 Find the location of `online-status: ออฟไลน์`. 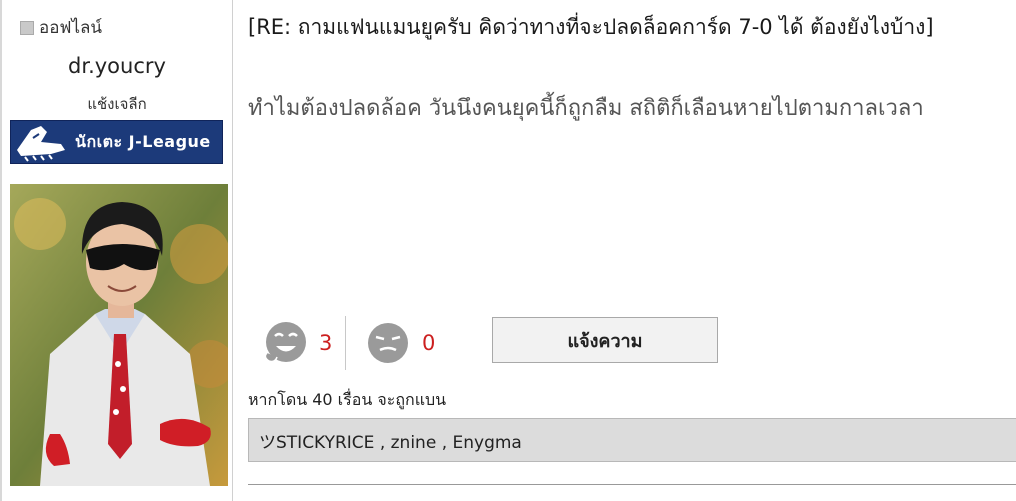

online-status: ออฟไลน์ is located at coordinates (61, 27).